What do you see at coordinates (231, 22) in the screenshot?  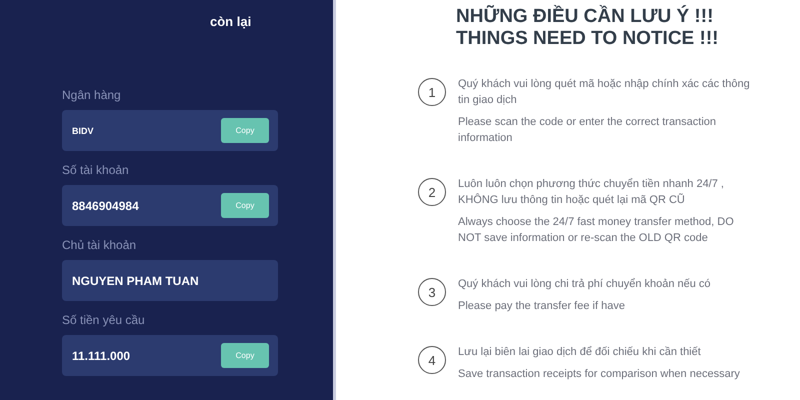 I see `panel-heading: còn lại` at bounding box center [231, 22].